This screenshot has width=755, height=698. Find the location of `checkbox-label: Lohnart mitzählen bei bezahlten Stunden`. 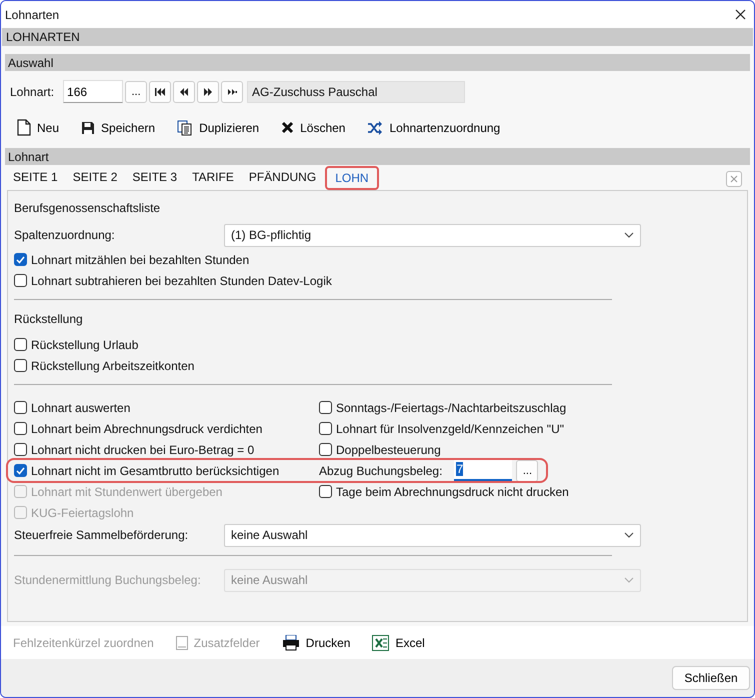

checkbox-label: Lohnart mitzählen bei bezahlten Stunden is located at coordinates (140, 259).